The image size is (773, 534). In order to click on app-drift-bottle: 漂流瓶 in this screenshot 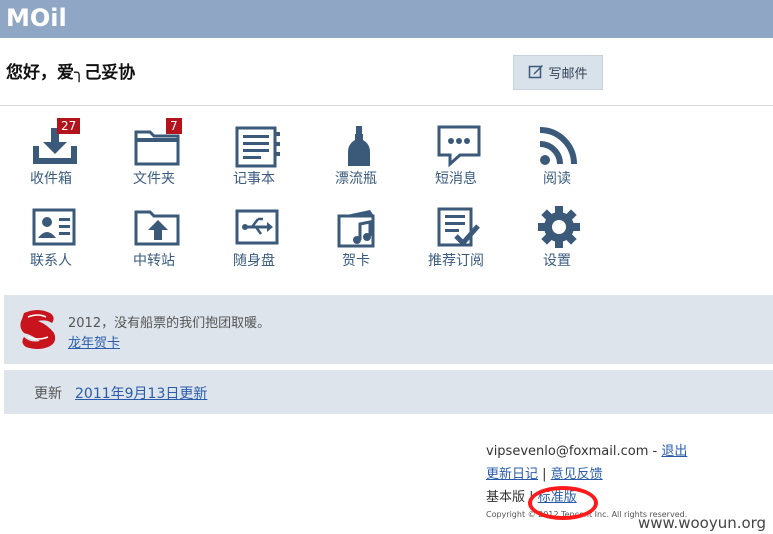, I will do `click(356, 154)`.